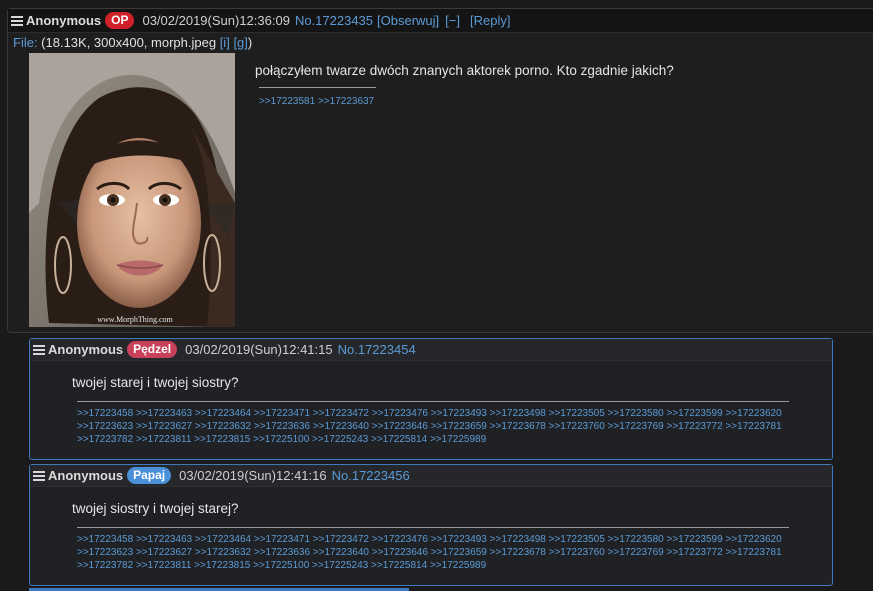 This screenshot has width=873, height=591. Describe the element at coordinates (490, 20) in the screenshot. I see `reply-link: [Reply]` at that location.